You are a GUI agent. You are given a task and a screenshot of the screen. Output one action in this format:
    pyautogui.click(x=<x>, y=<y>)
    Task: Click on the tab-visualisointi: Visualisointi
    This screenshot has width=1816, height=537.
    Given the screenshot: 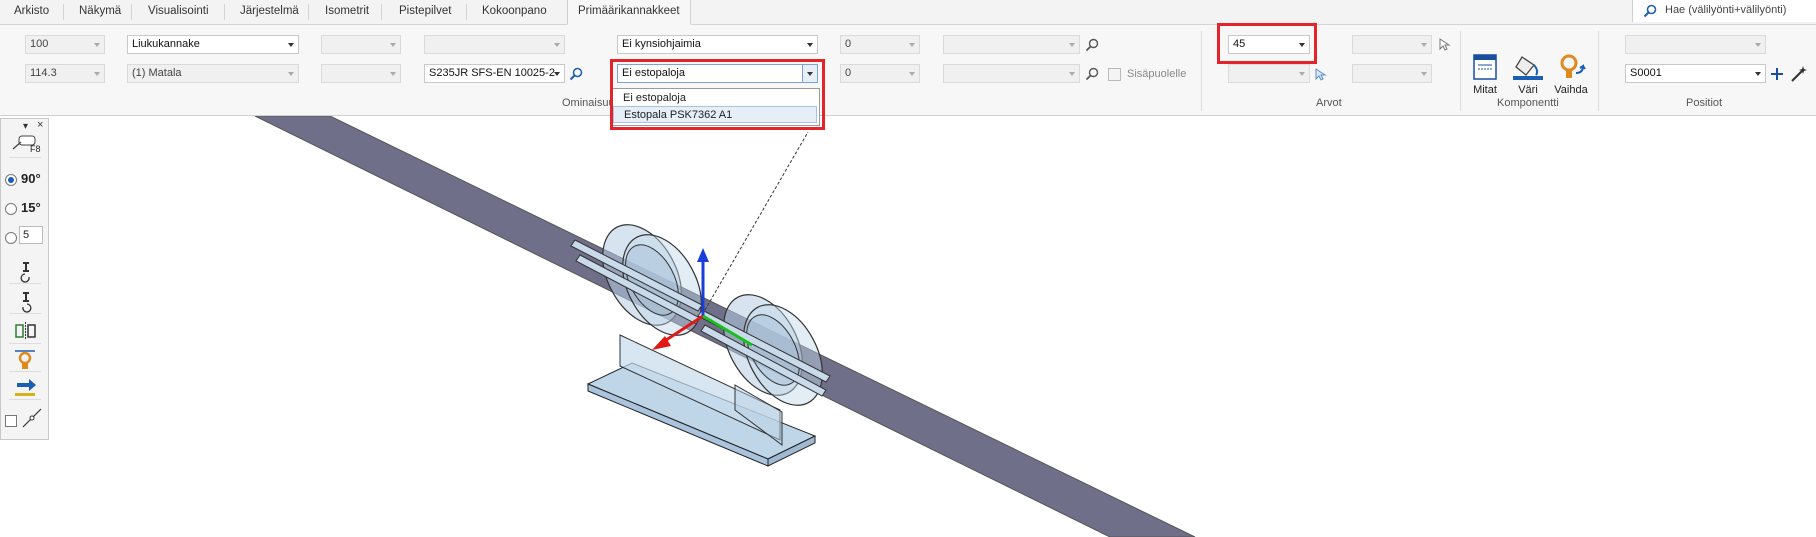 What is the action you would take?
    pyautogui.click(x=178, y=11)
    